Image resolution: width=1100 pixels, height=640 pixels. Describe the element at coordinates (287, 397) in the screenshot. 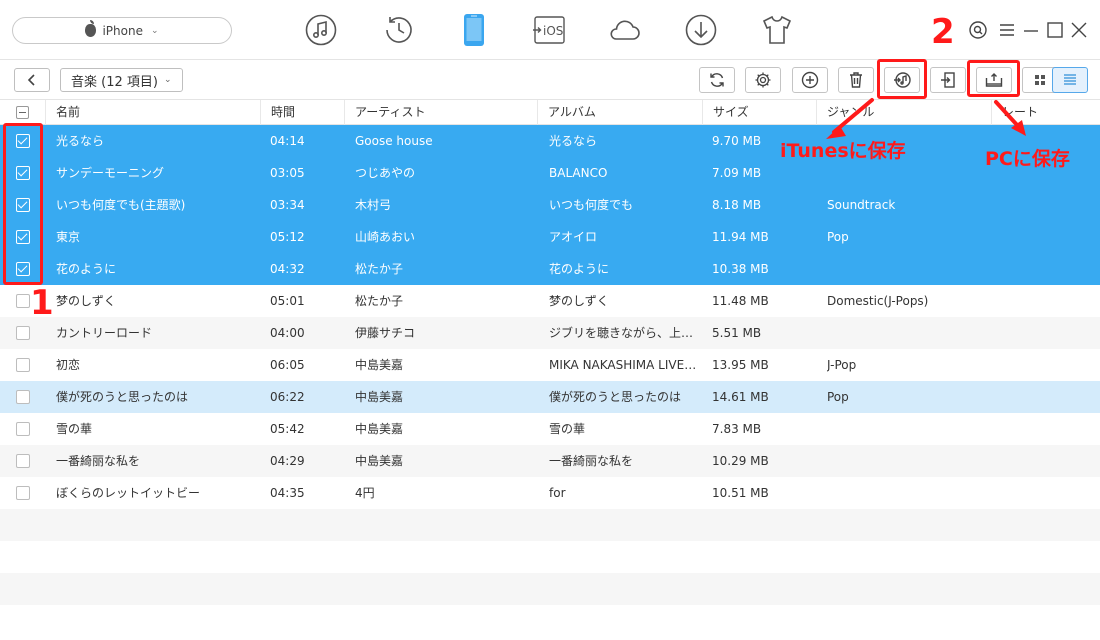

I see `cell-time: 06:22` at that location.